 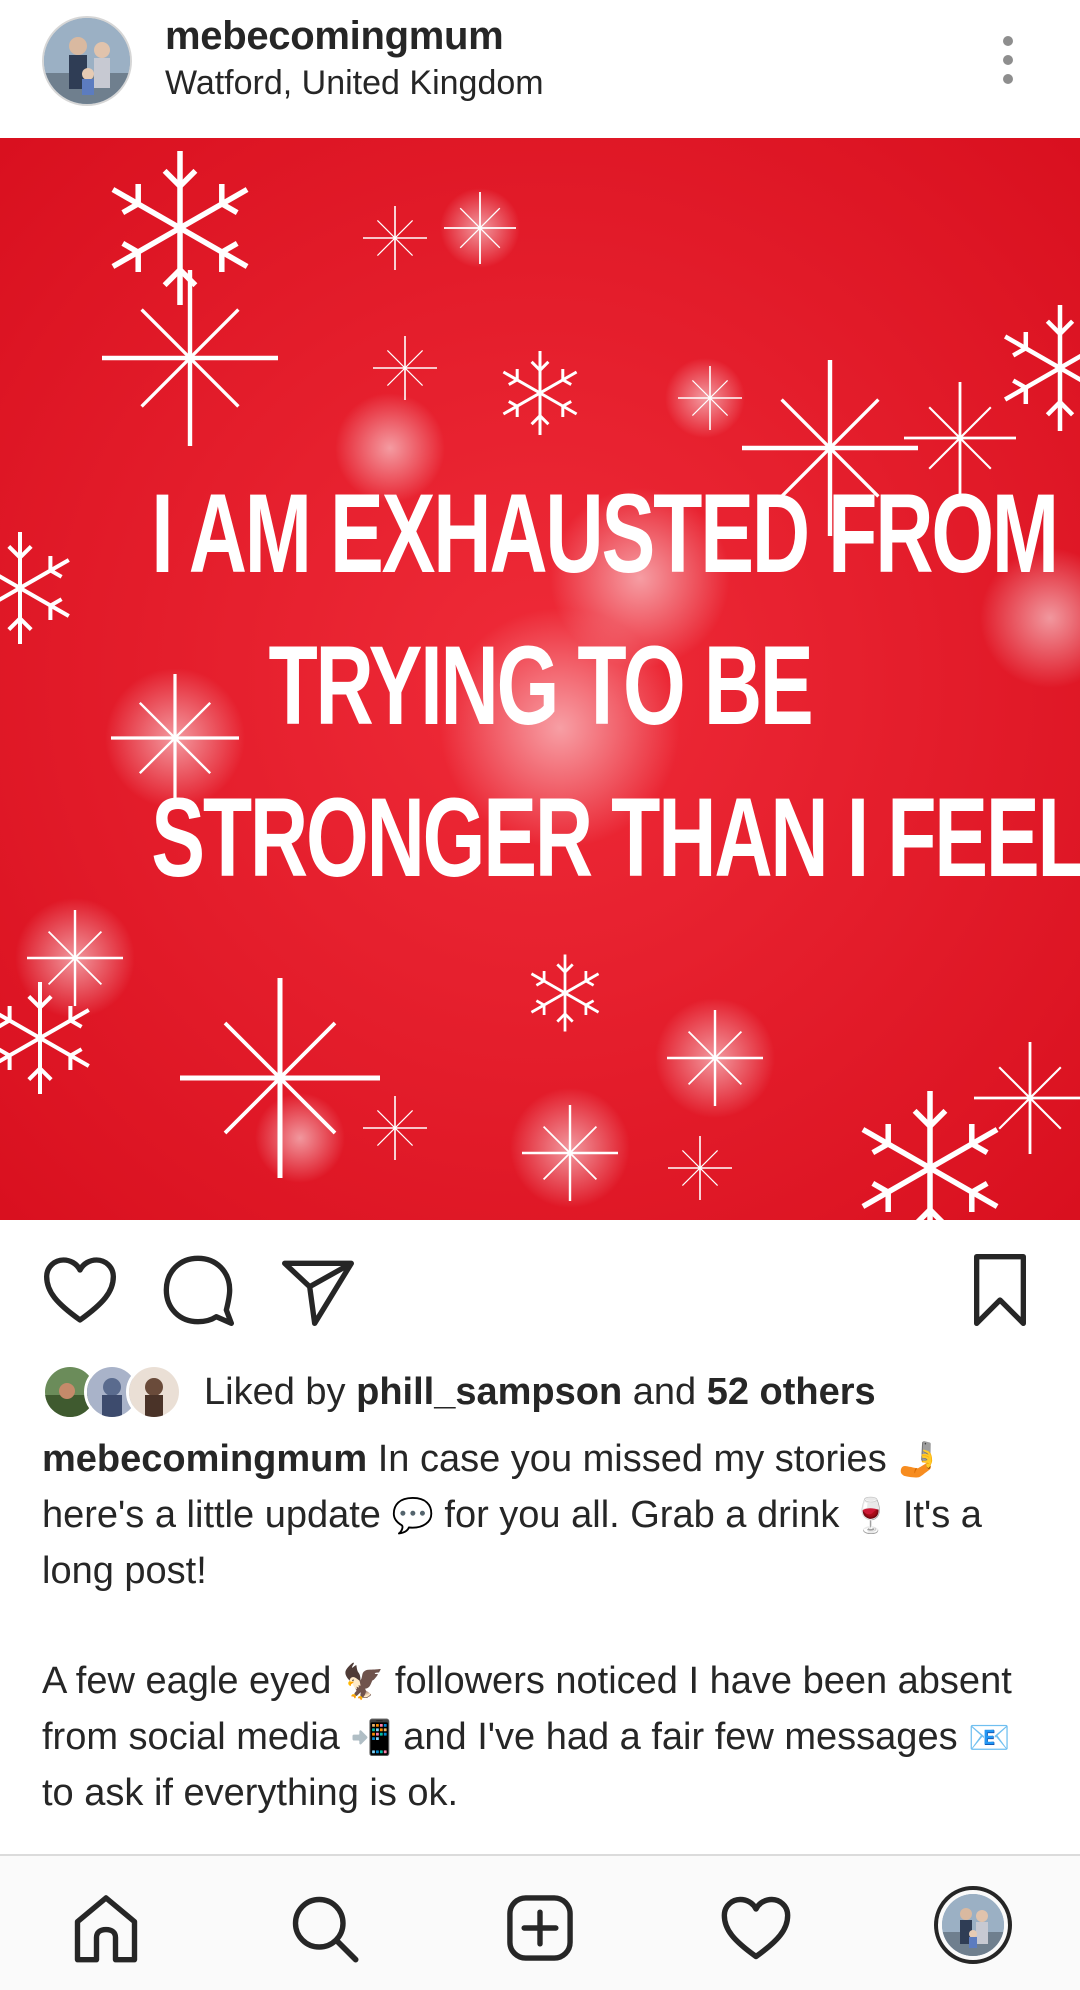 I want to click on caption-text: A few eagle eyed, so click(x=187, y=1681).